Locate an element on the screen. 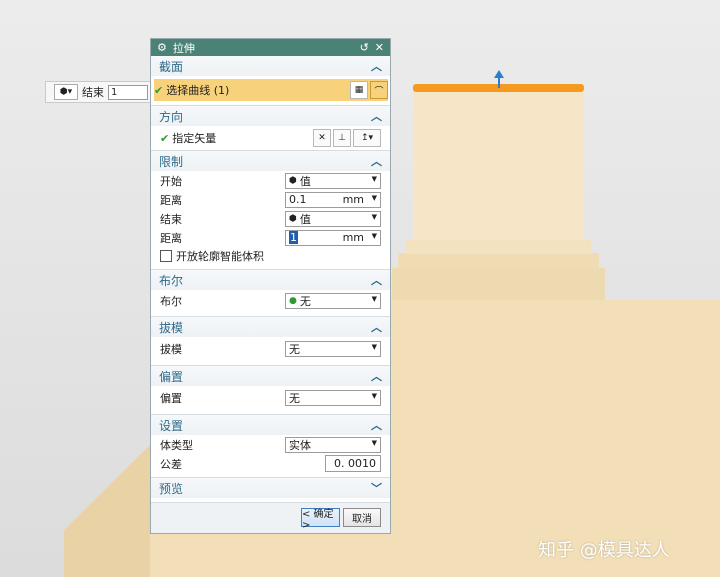 The height and width of the screenshot is (577, 720). offset-header: 偏置 ︿ is located at coordinates (270, 376).